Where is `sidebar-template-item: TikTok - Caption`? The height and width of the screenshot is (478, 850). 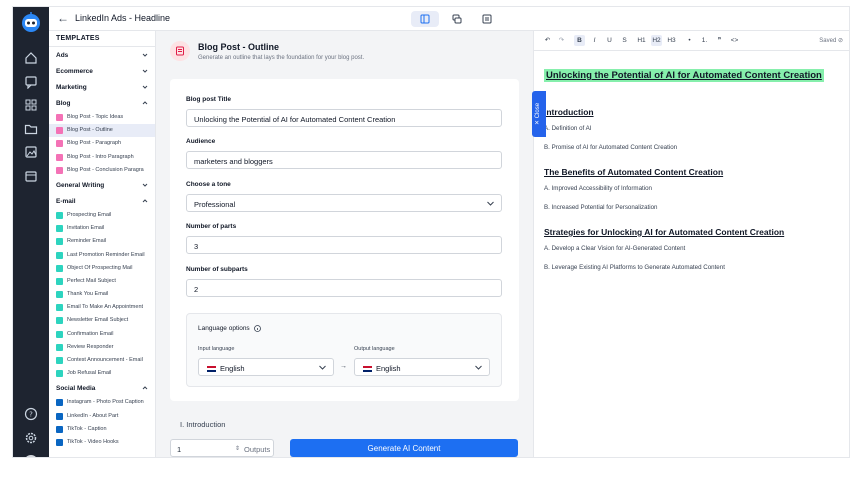
sidebar-template-item: TikTok - Caption is located at coordinates (102, 429).